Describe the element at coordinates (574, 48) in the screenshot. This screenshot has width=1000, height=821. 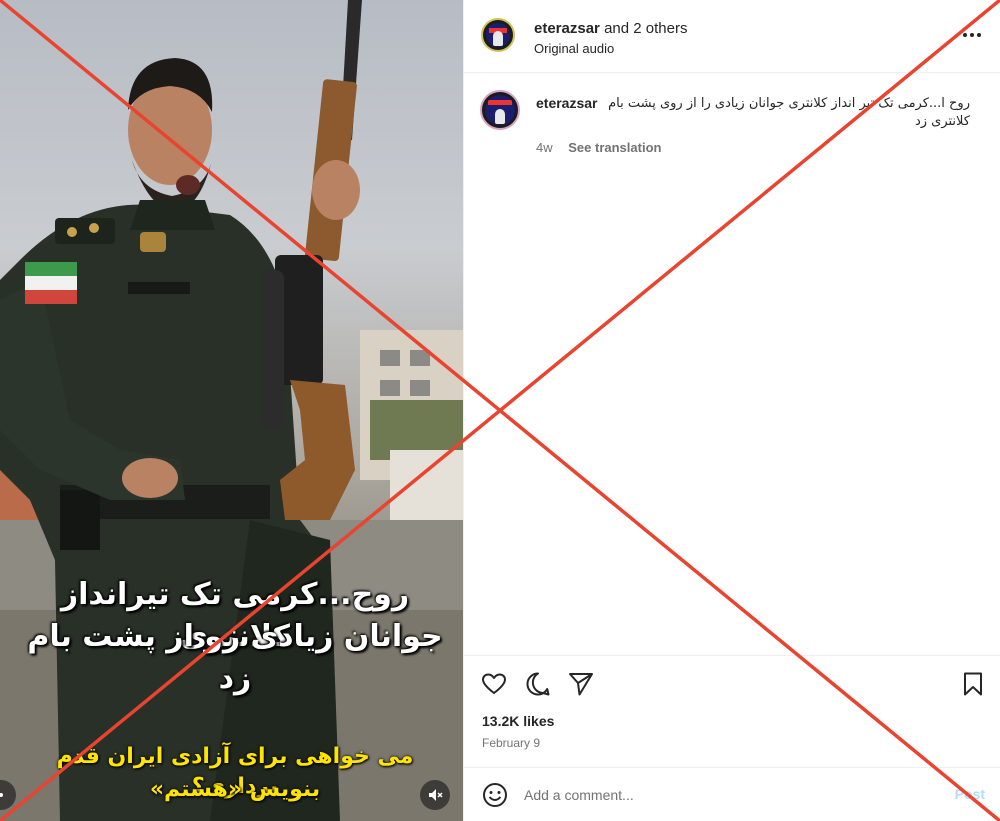
I see `audio-link: Original audio` at that location.